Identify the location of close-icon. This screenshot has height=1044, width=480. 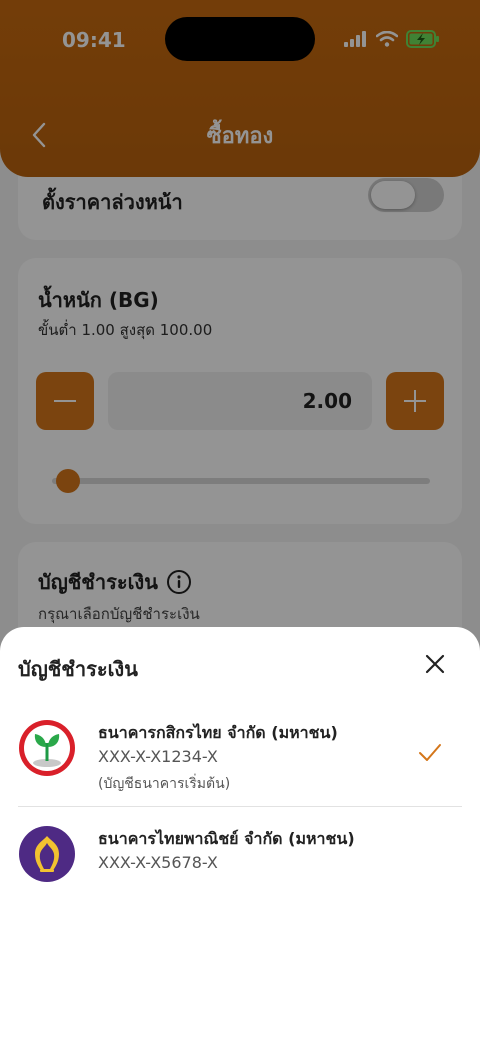
(435, 664).